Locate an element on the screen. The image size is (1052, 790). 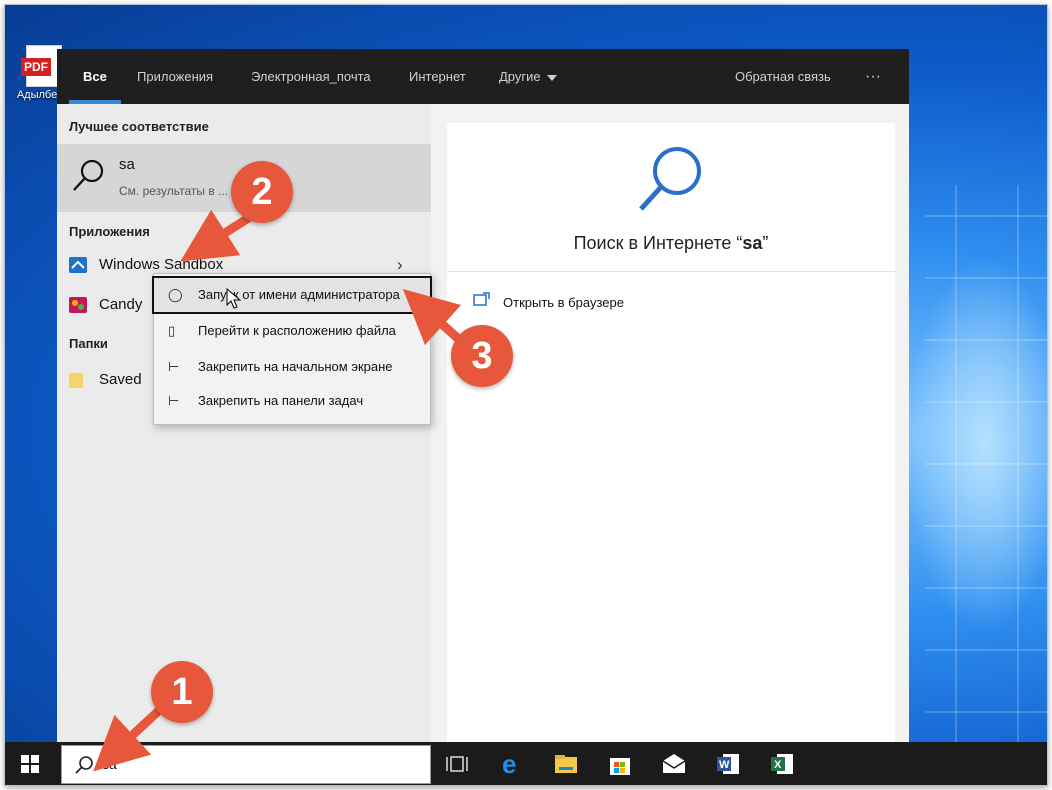
file-location-icon: ▯ is located at coordinates (172, 330).